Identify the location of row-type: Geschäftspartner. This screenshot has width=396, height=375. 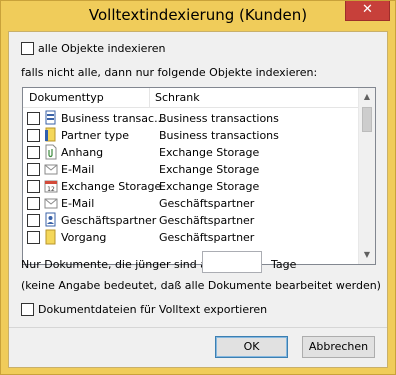
(109, 220).